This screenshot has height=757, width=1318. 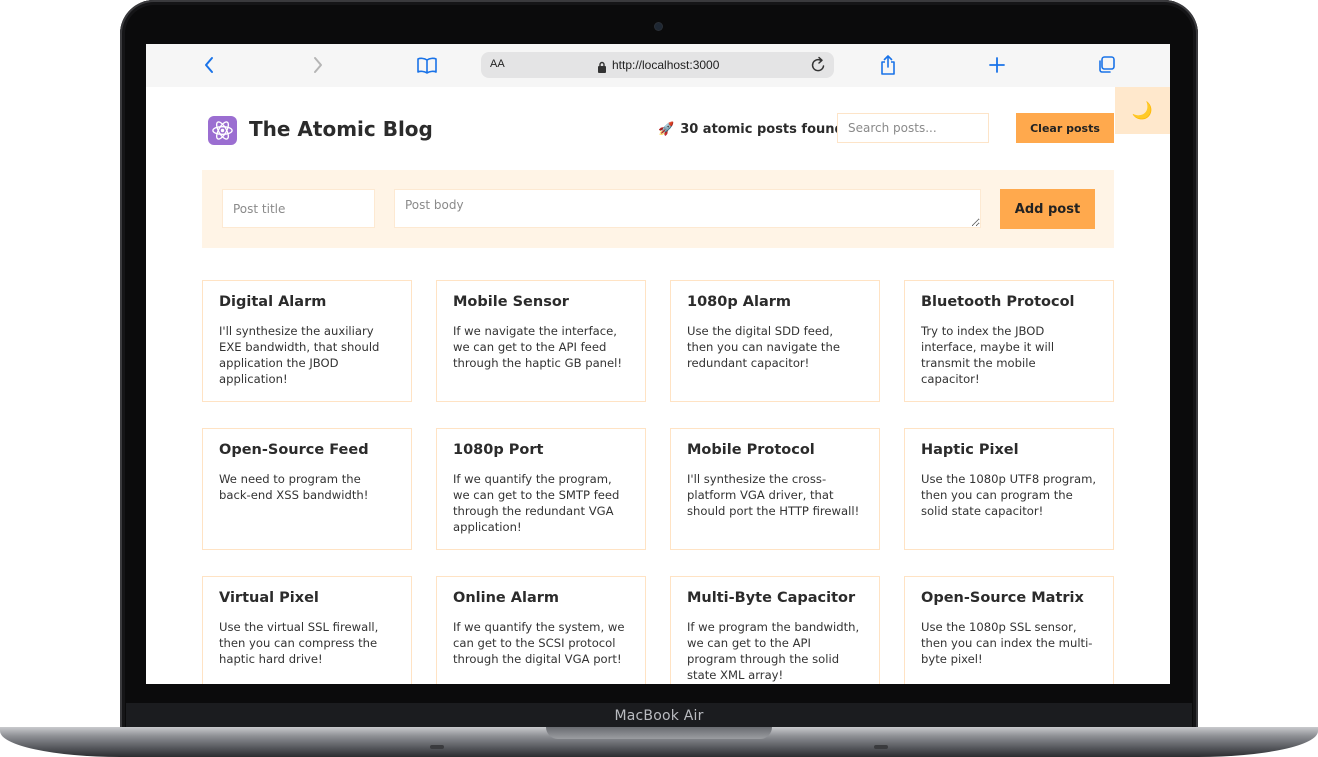 What do you see at coordinates (209, 65) in the screenshot?
I see `back-icon` at bounding box center [209, 65].